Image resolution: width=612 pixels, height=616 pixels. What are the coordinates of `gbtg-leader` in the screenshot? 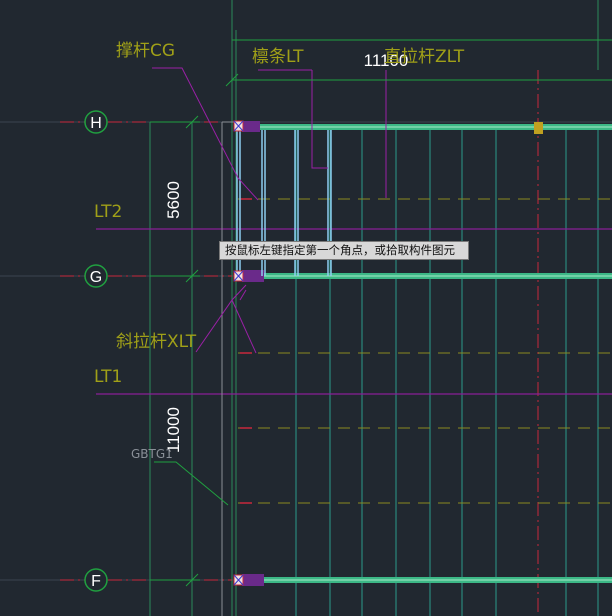 It's located at (191, 483).